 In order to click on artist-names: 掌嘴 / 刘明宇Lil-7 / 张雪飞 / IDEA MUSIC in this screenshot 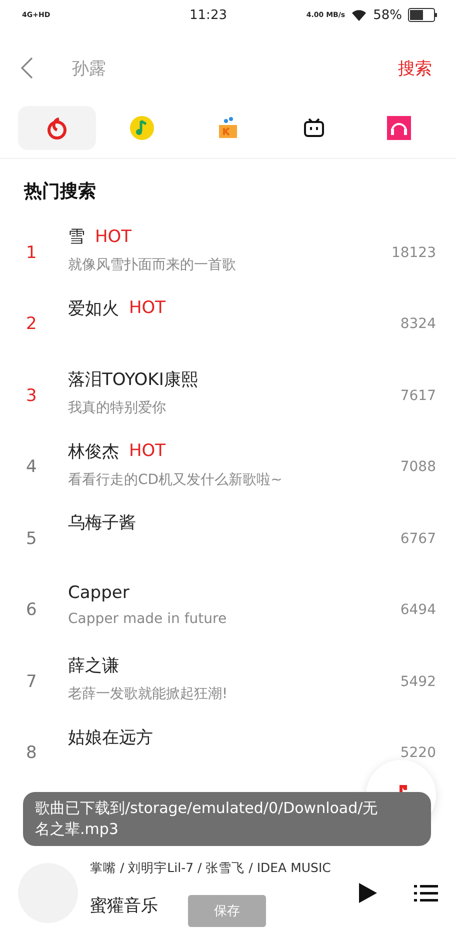, I will do `click(211, 868)`.